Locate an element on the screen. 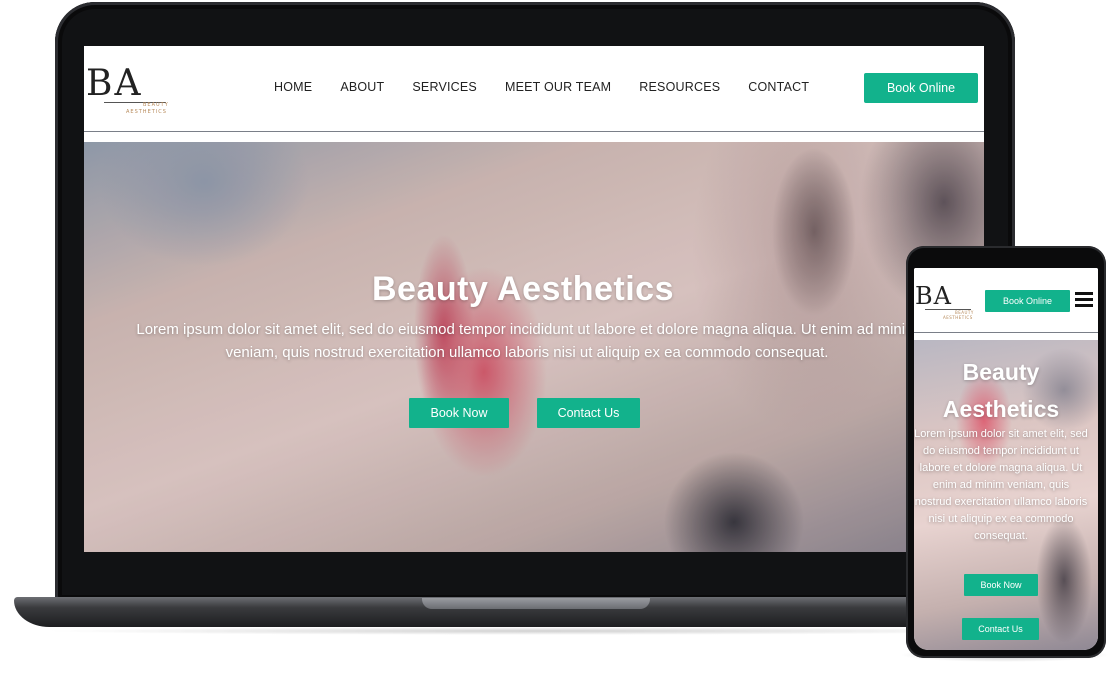 The image size is (1120, 683). book-now-button: Book Now is located at coordinates (459, 413).